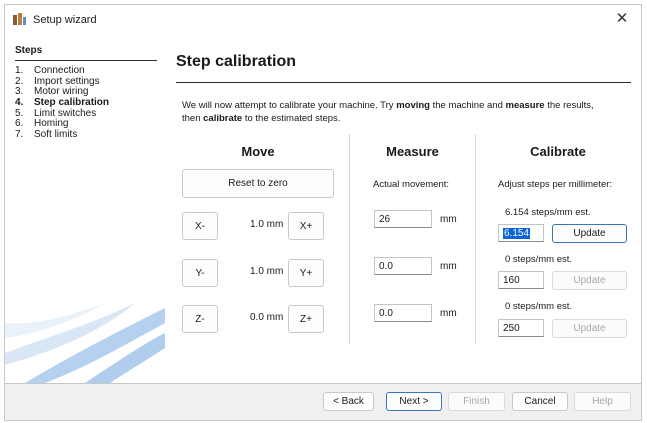 The image size is (647, 423). Describe the element at coordinates (476, 401) in the screenshot. I see `finish-button: Finish` at that location.